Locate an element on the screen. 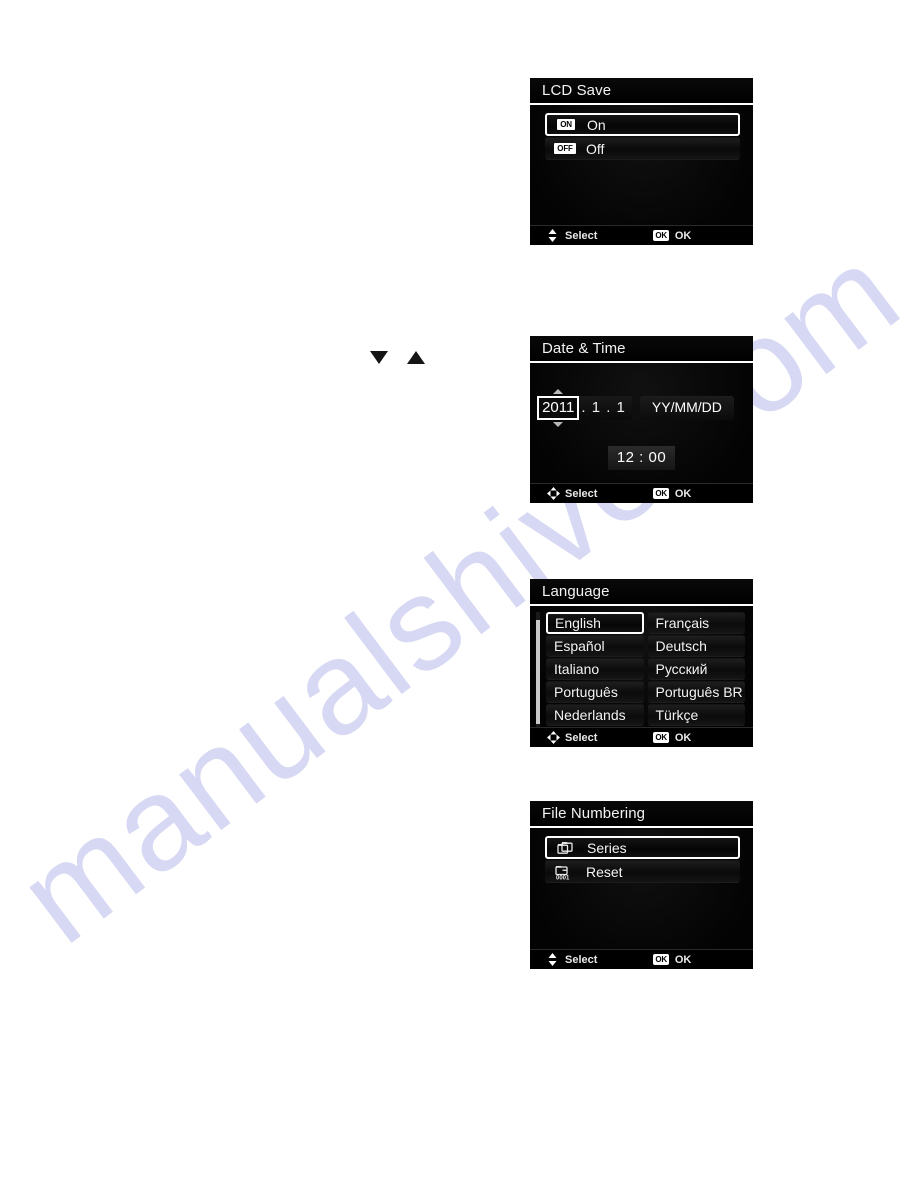 The width and height of the screenshot is (918, 1188). language-cell-turkce: Türkçe is located at coordinates (696, 715).